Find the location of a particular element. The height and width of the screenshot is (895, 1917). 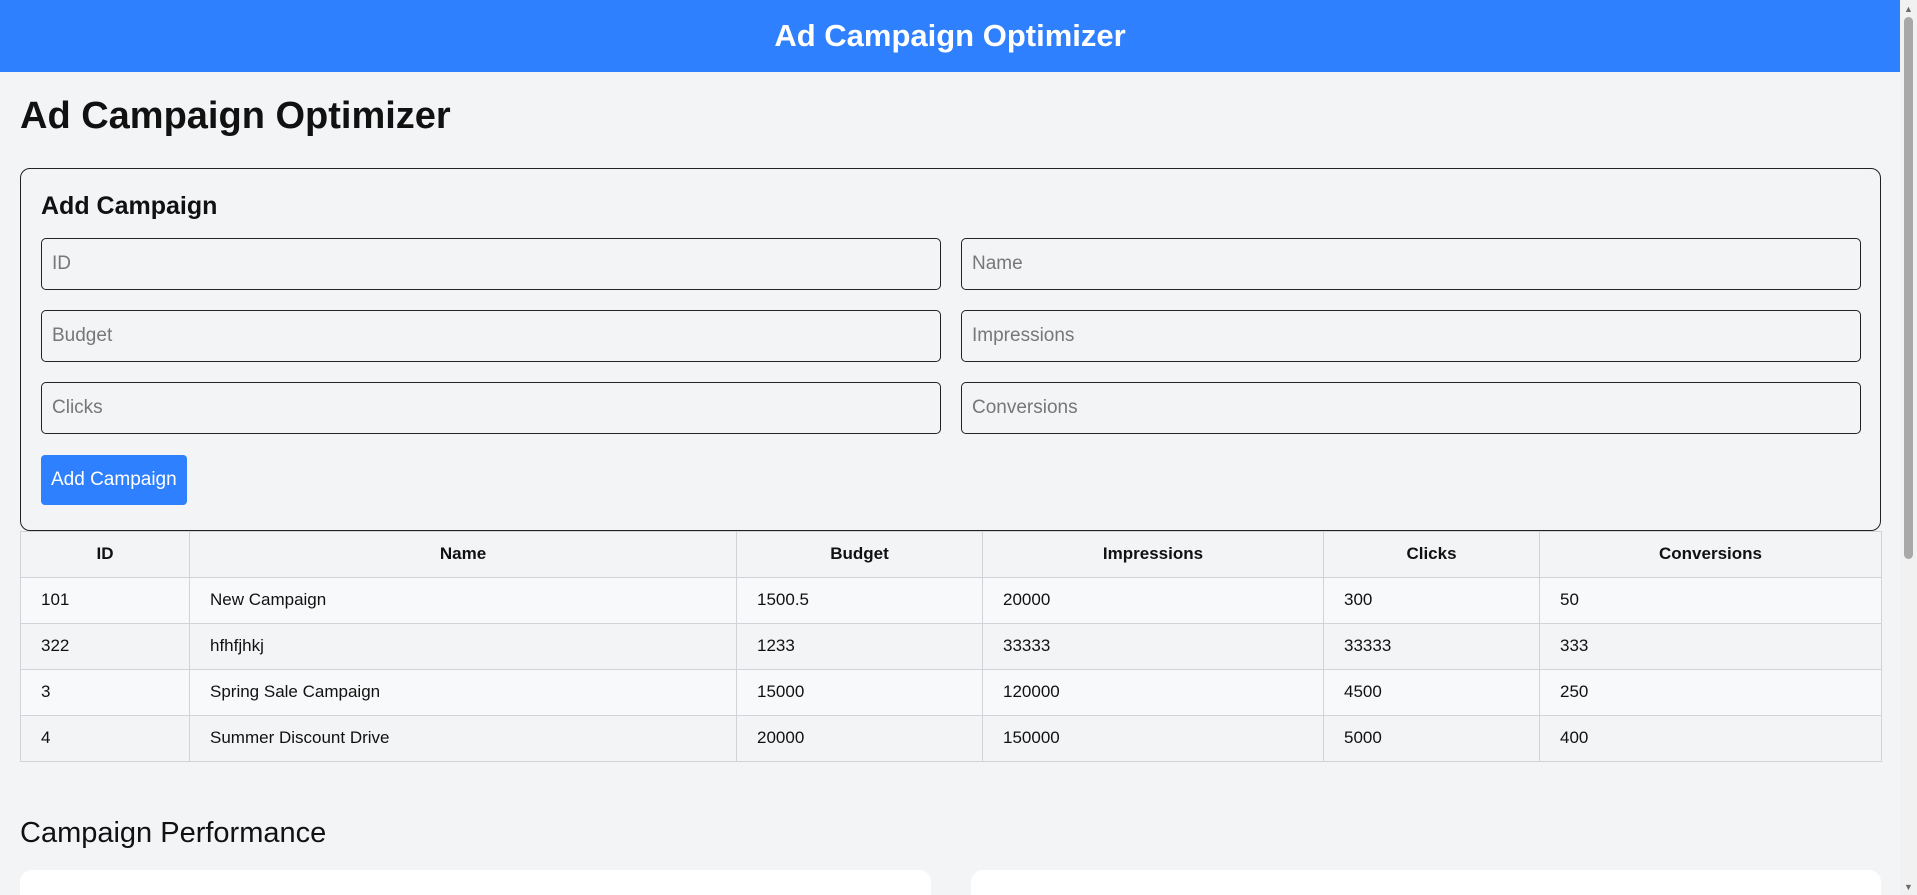

cell-conversions: 400 is located at coordinates (1710, 738).